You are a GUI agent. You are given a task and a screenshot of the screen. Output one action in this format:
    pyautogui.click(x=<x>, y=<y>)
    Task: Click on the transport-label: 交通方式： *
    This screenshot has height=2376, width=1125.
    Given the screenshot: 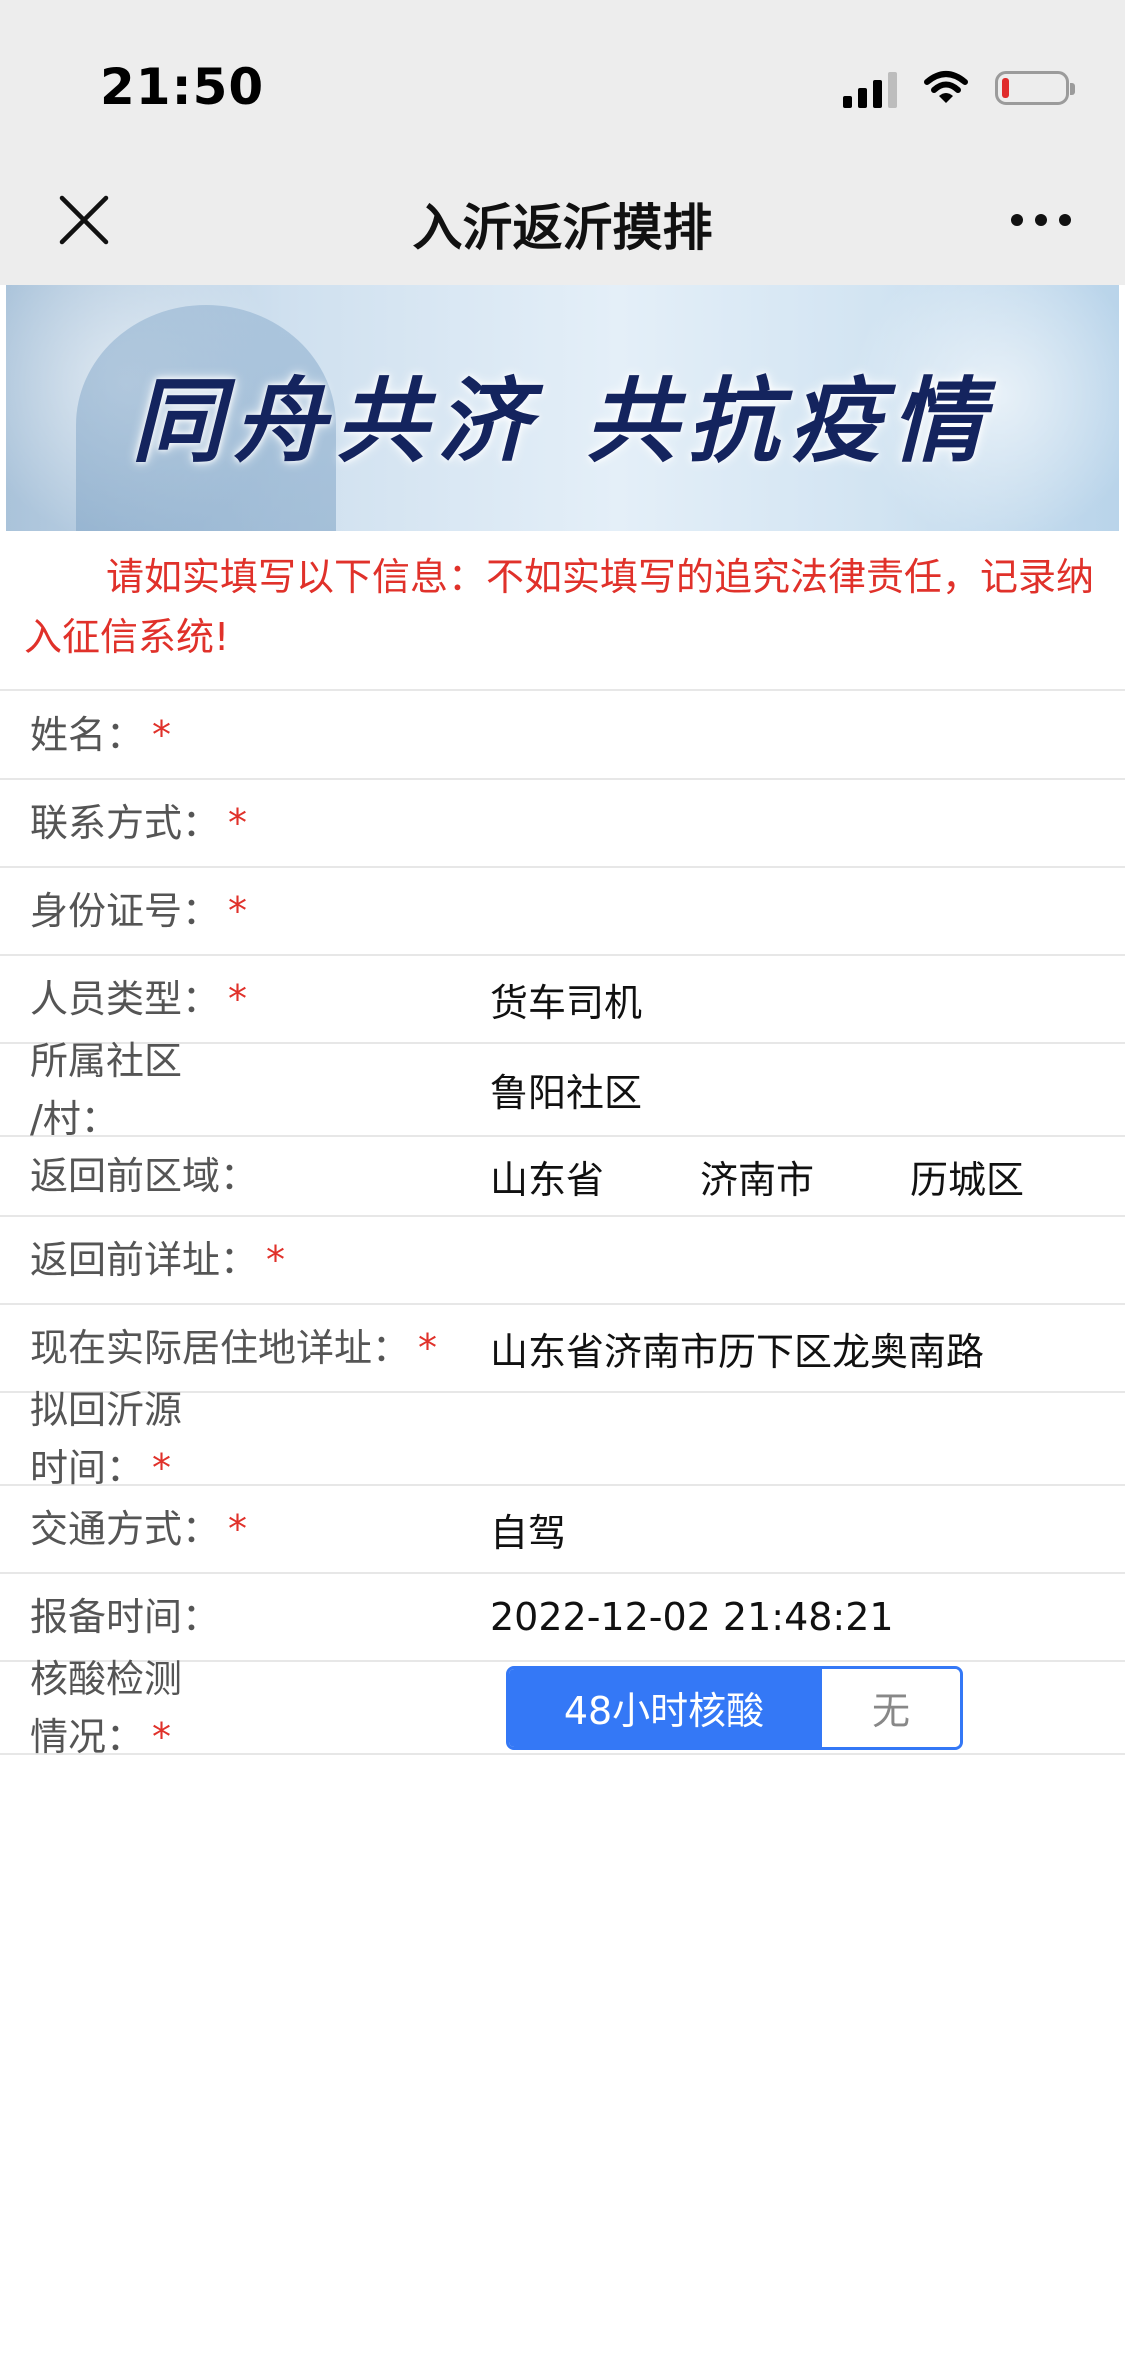 What is the action you would take?
    pyautogui.click(x=139, y=1529)
    